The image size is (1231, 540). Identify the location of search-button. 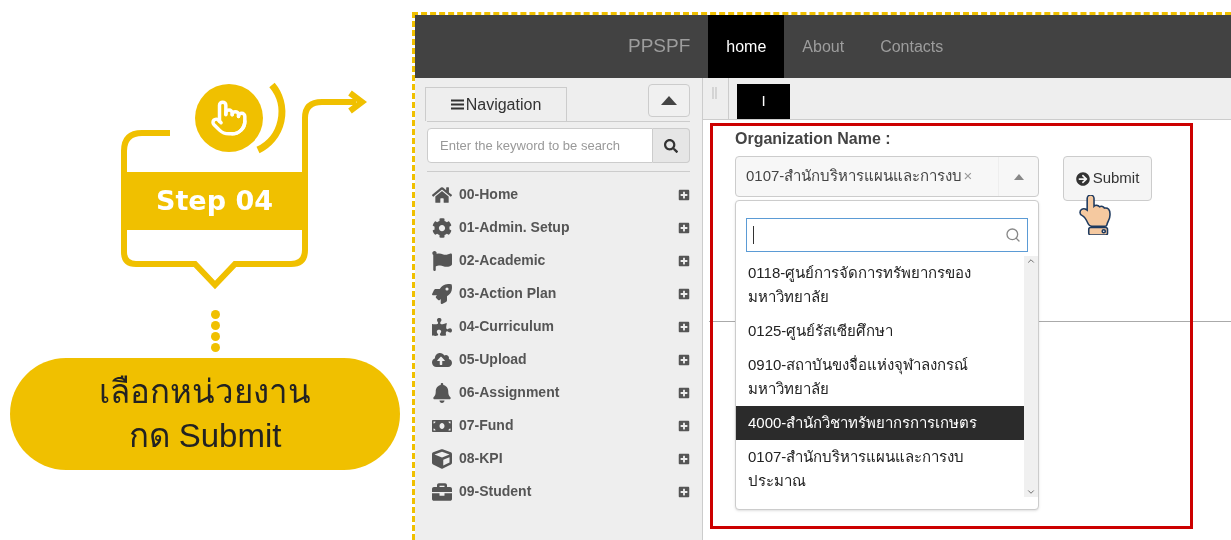
(671, 145).